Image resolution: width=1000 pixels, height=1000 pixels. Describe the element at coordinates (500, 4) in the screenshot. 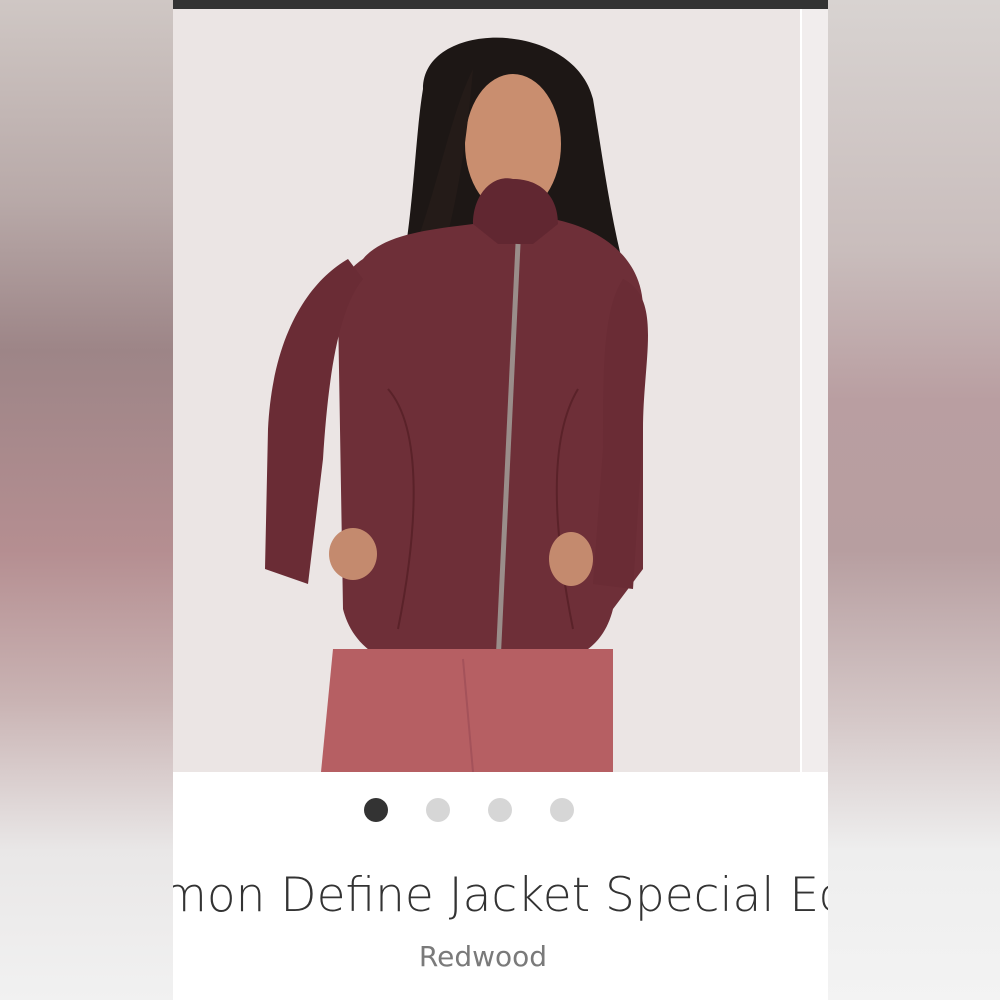

I see `top-bar` at that location.